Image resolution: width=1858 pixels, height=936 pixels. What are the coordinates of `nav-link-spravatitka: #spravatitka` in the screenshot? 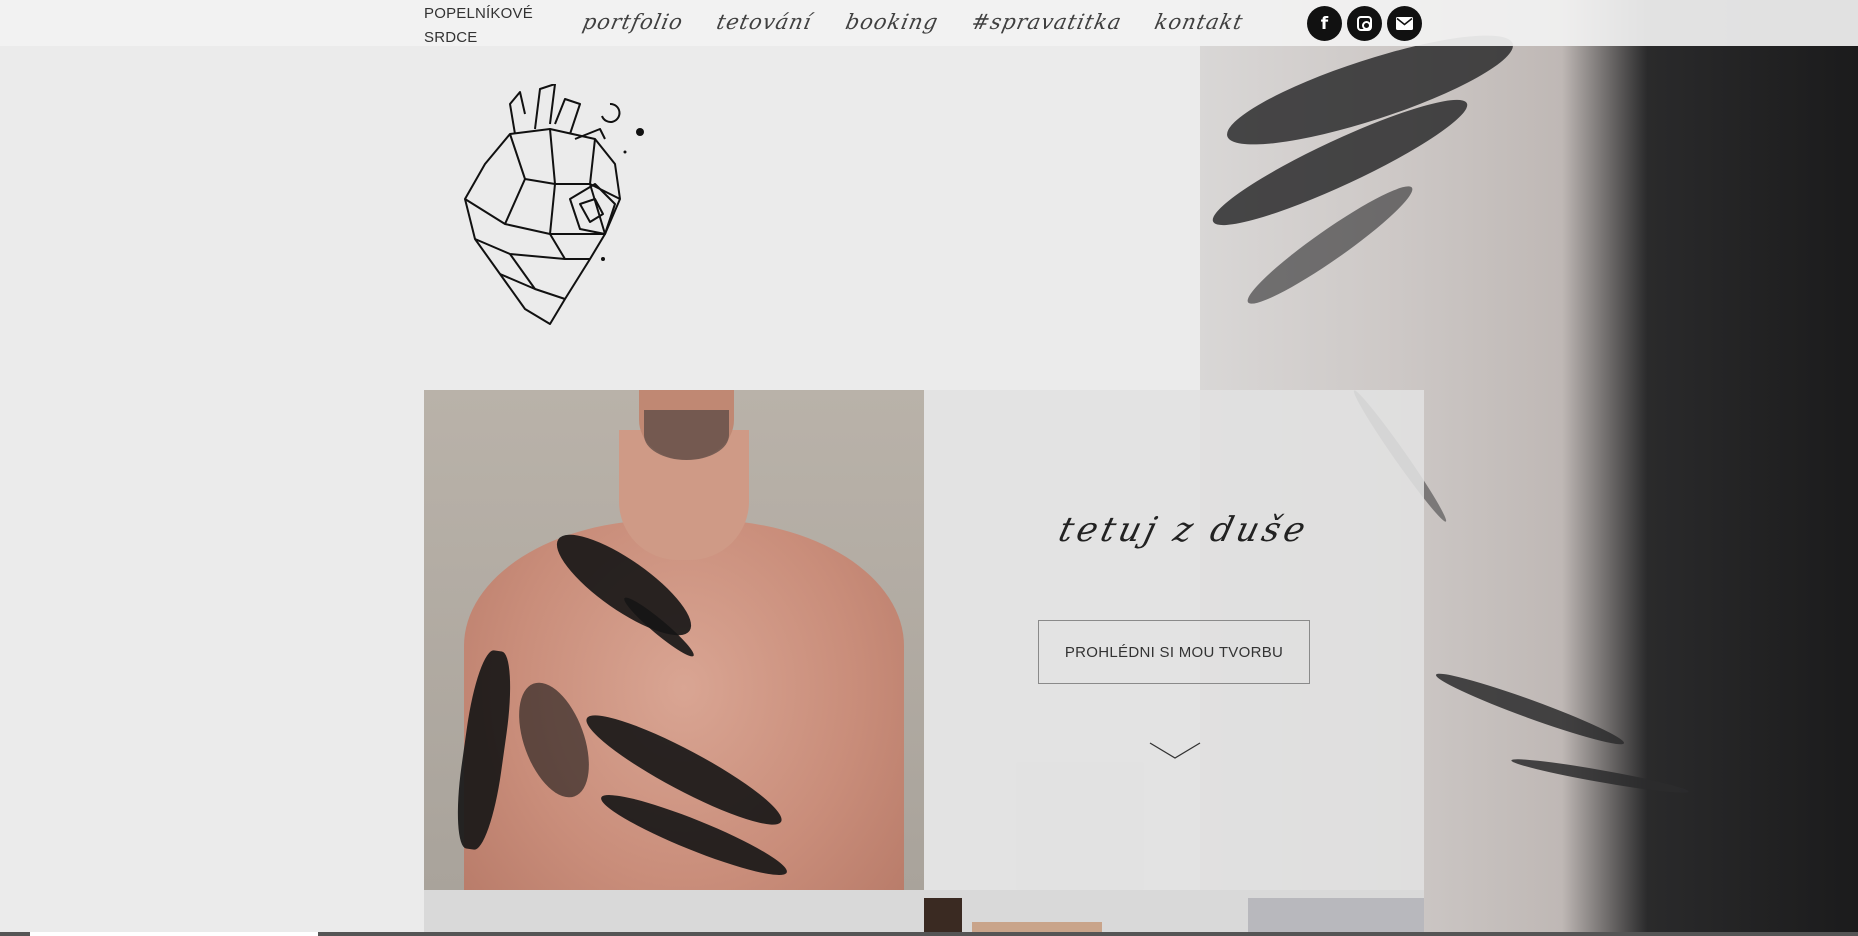 It's located at (1046, 22).